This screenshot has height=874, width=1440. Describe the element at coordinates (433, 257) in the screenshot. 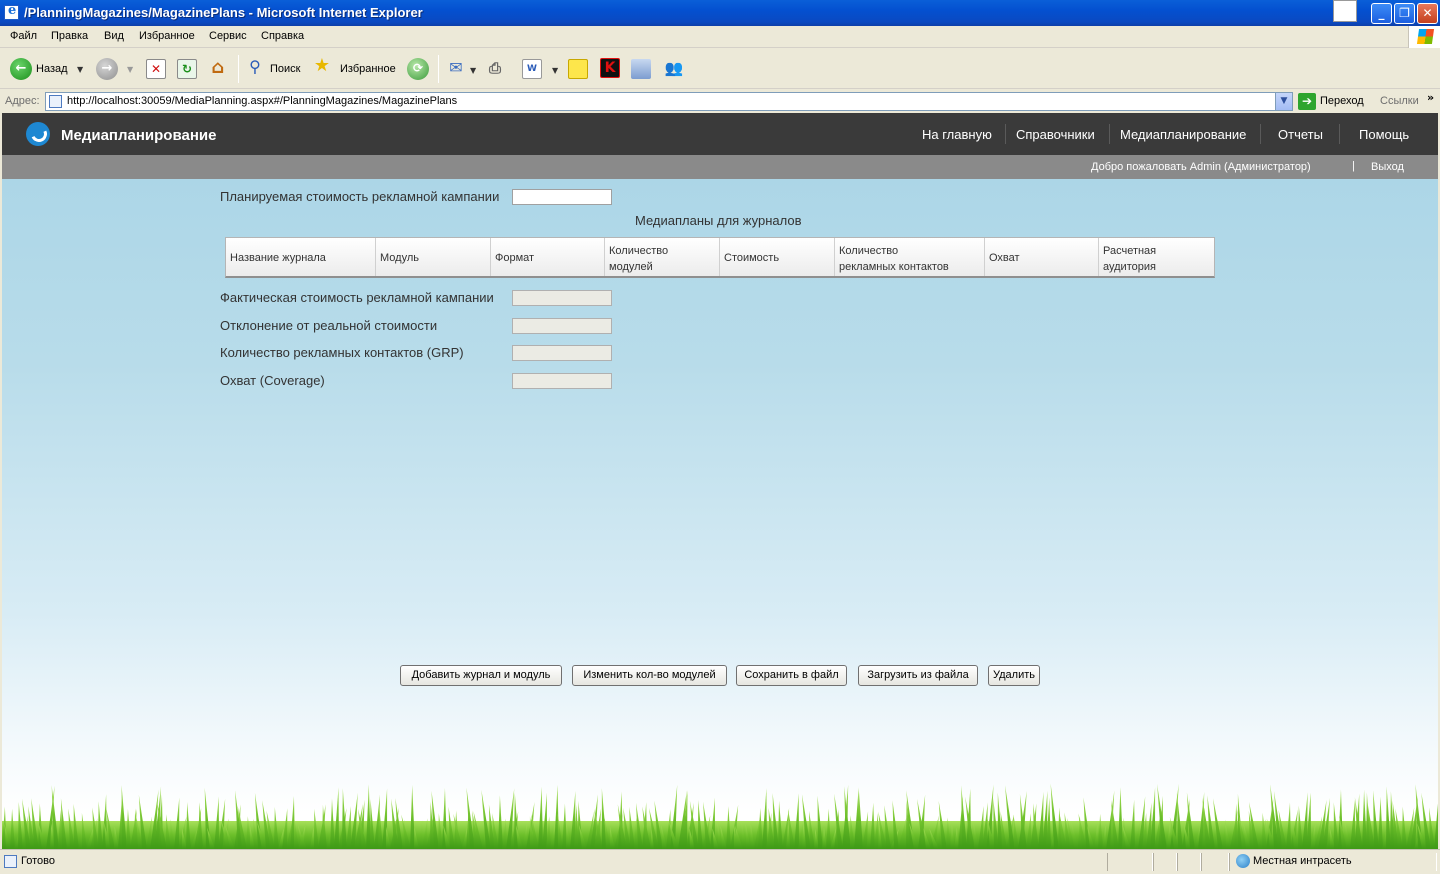

I see `grid-header-module: Модуль` at that location.